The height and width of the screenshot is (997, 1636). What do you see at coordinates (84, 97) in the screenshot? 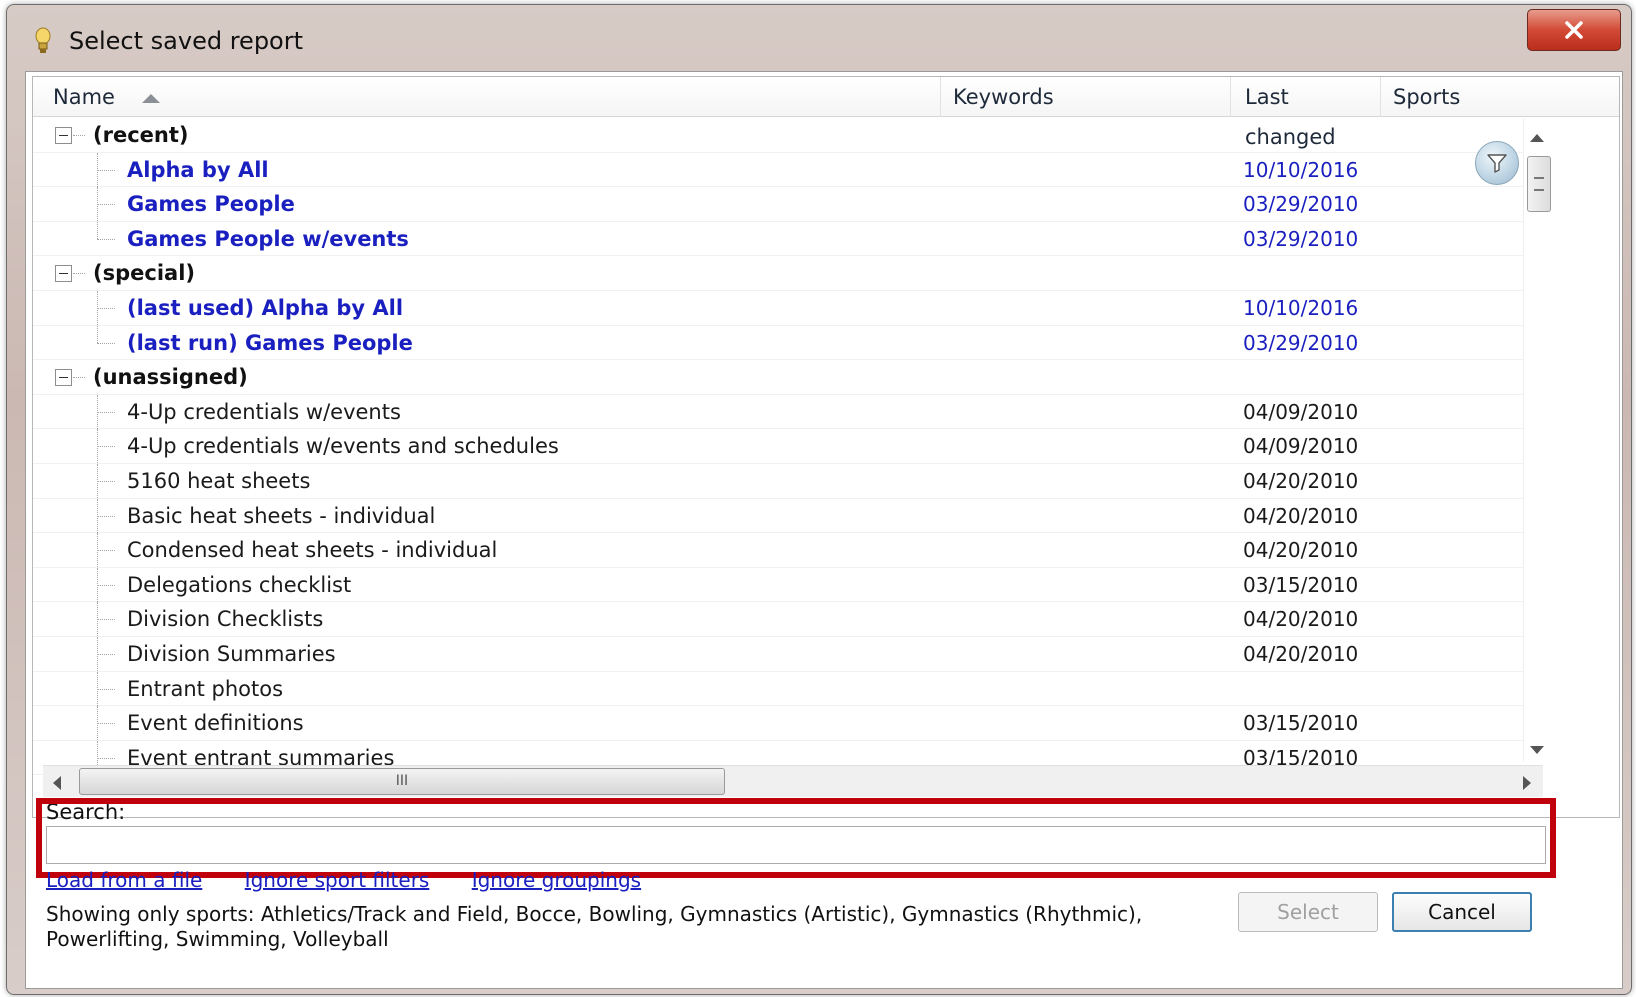
I see `column-header-name-label: Name` at bounding box center [84, 97].